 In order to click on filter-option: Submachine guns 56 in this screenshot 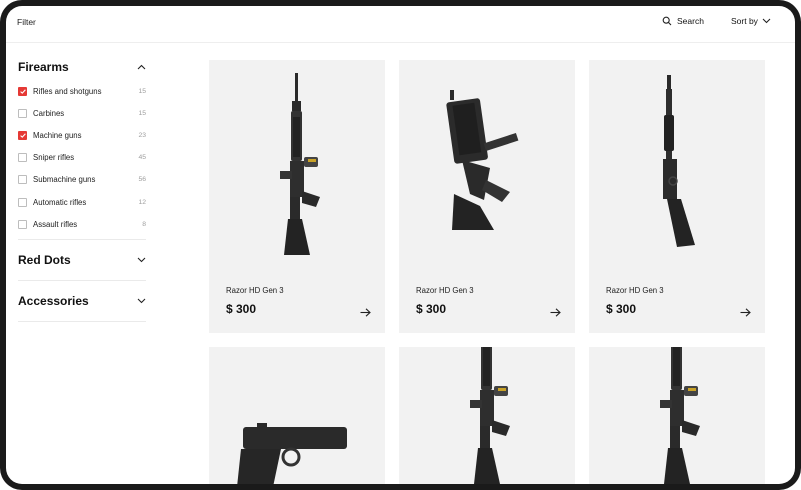, I will do `click(82, 180)`.